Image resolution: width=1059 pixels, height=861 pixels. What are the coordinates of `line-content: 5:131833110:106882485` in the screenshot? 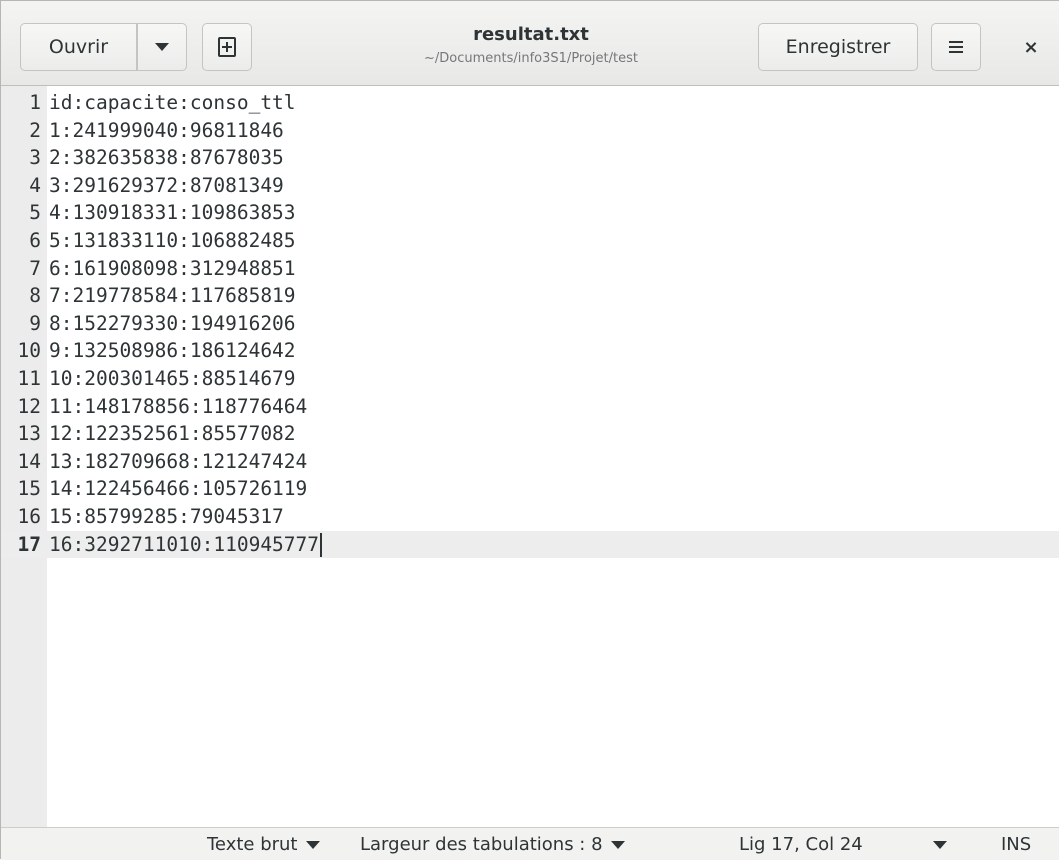 It's located at (172, 240).